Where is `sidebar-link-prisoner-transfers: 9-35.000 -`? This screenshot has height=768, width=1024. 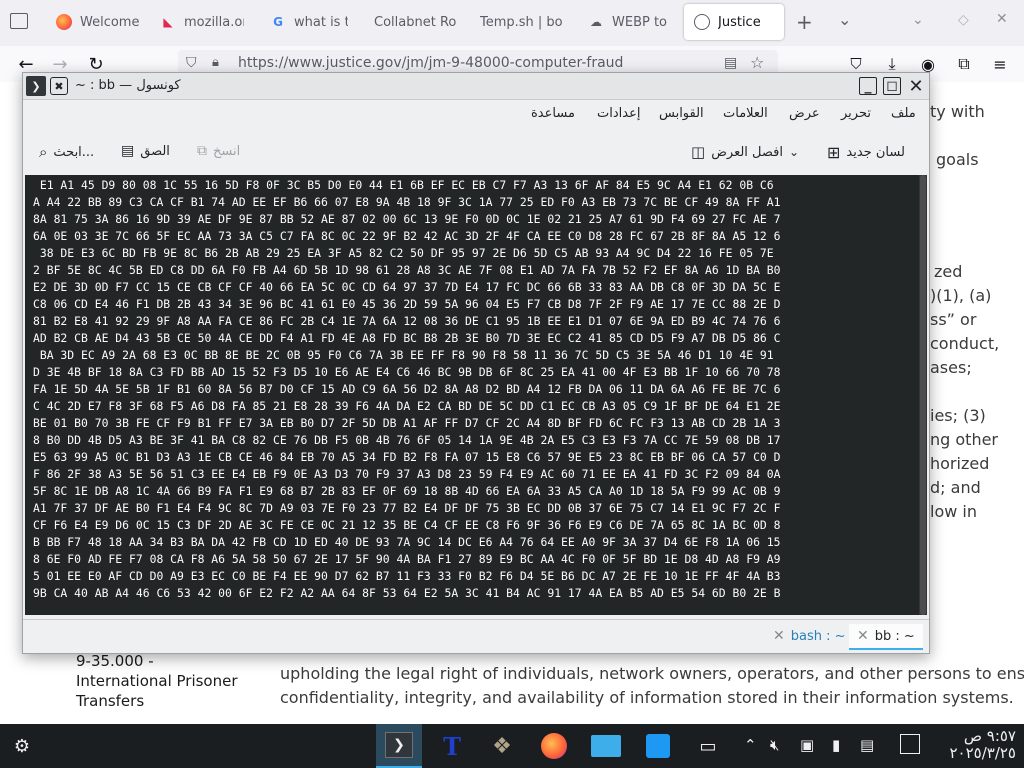 sidebar-link-prisoner-transfers: 9-35.000 - is located at coordinates (115, 661).